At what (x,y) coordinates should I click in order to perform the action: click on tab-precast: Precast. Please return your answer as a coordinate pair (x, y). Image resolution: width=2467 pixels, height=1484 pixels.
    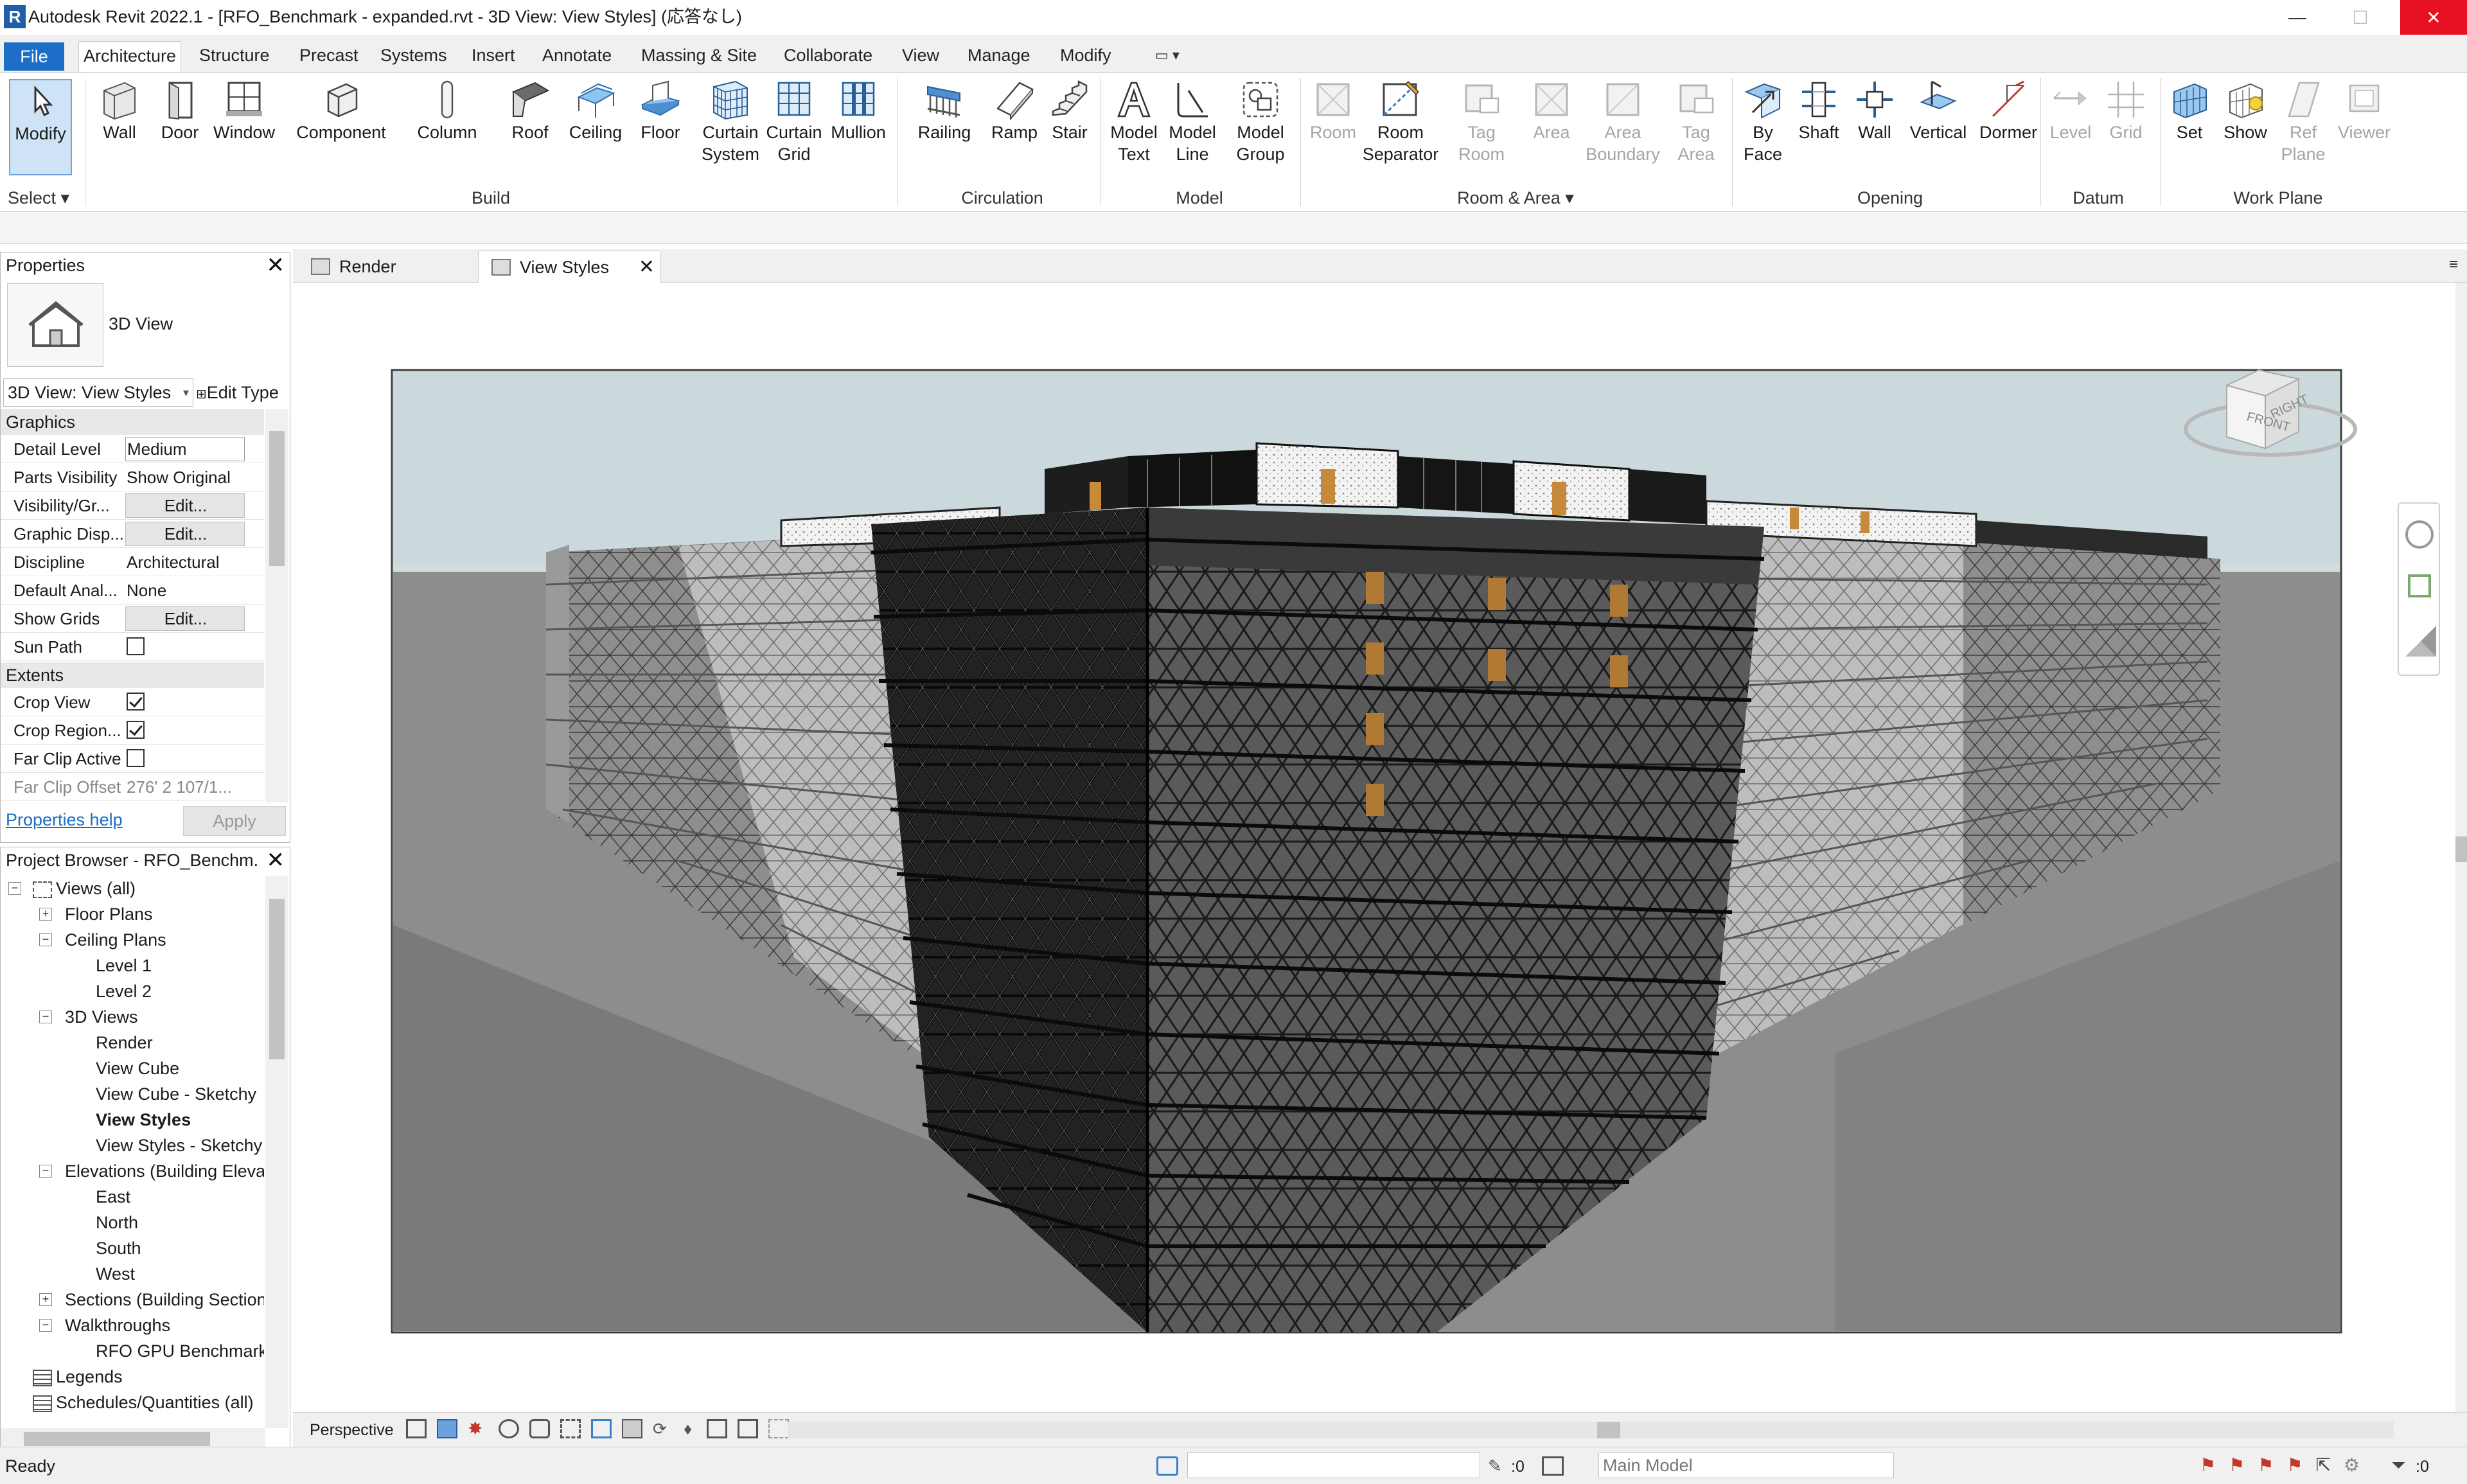
    Looking at the image, I should click on (328, 56).